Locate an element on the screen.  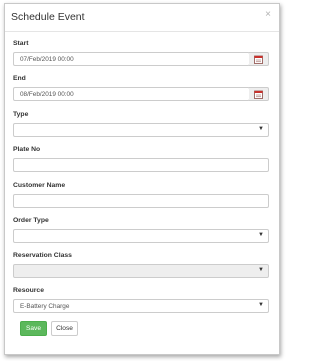
resource-select: E-Battery Charge ▼ is located at coordinates (141, 306).